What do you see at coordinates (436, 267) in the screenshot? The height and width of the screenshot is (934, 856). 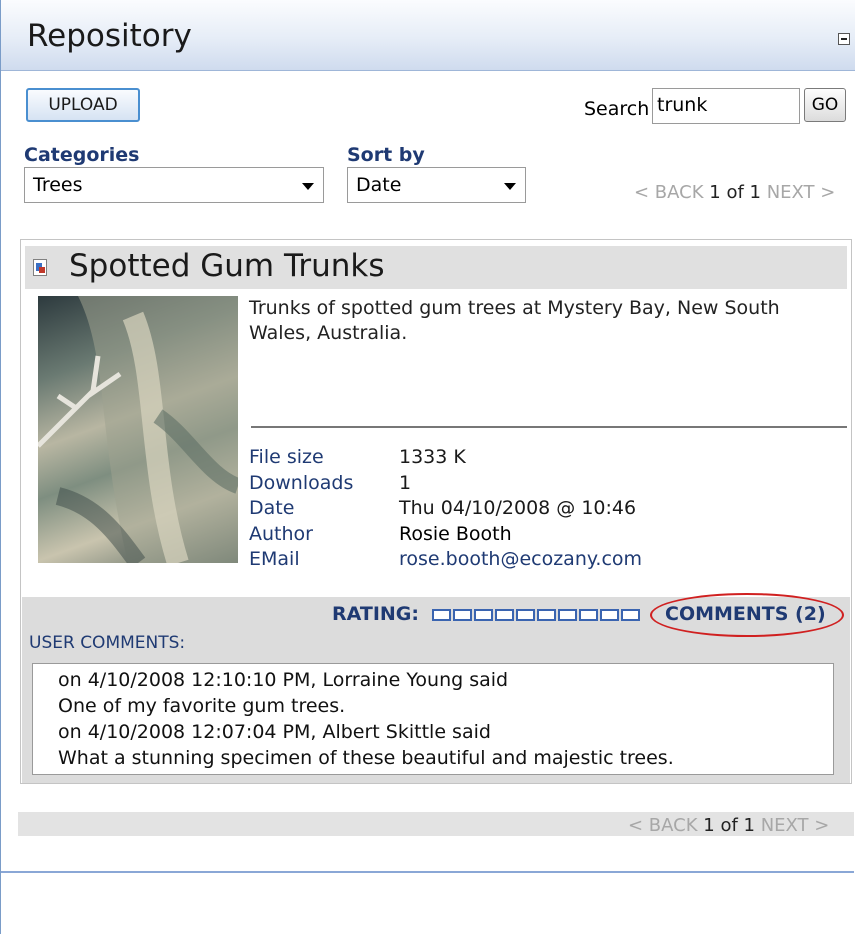 I see `item-title-bar: Spotted Gum Trunks` at bounding box center [436, 267].